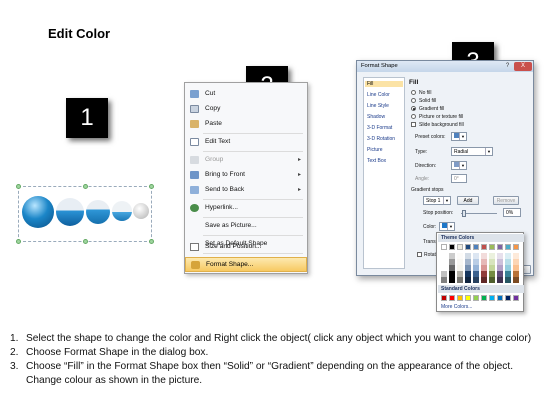  What do you see at coordinates (87, 118) in the screenshot?
I see `step-badge-1: 1` at bounding box center [87, 118].